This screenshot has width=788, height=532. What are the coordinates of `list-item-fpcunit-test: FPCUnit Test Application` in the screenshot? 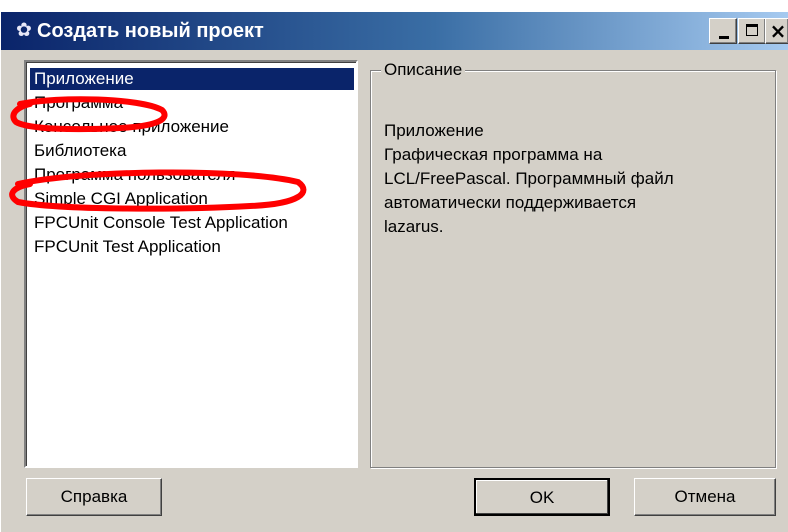 It's located at (127, 247).